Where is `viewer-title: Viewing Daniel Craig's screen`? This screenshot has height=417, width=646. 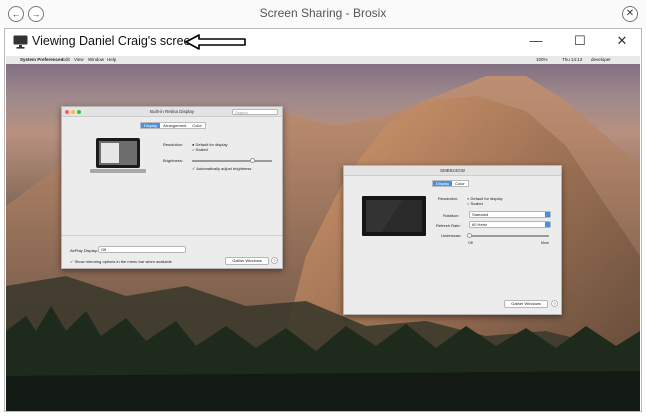 viewer-title: Viewing Daniel Craig's screen is located at coordinates (115, 41).